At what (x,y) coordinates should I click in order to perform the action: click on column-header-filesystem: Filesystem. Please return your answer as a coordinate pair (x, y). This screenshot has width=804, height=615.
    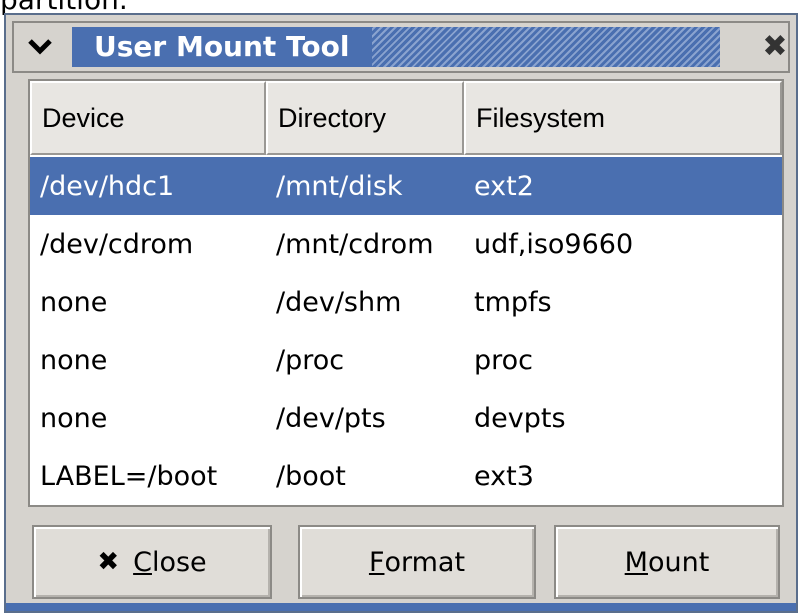
    Looking at the image, I should click on (623, 118).